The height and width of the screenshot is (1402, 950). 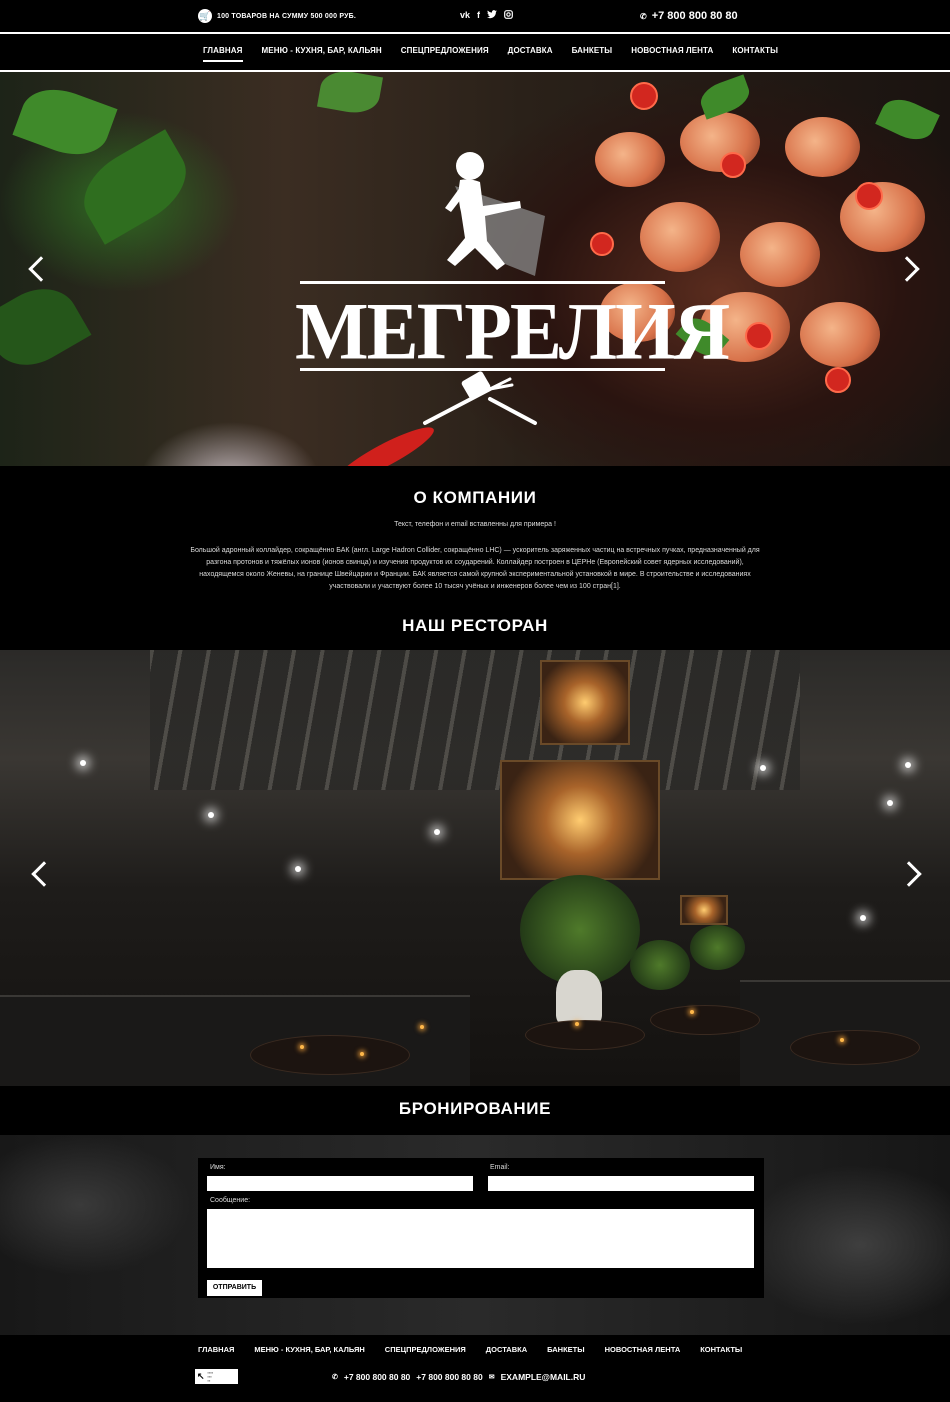 What do you see at coordinates (530, 54) in the screenshot?
I see `nav-item-delivery: Доставка` at bounding box center [530, 54].